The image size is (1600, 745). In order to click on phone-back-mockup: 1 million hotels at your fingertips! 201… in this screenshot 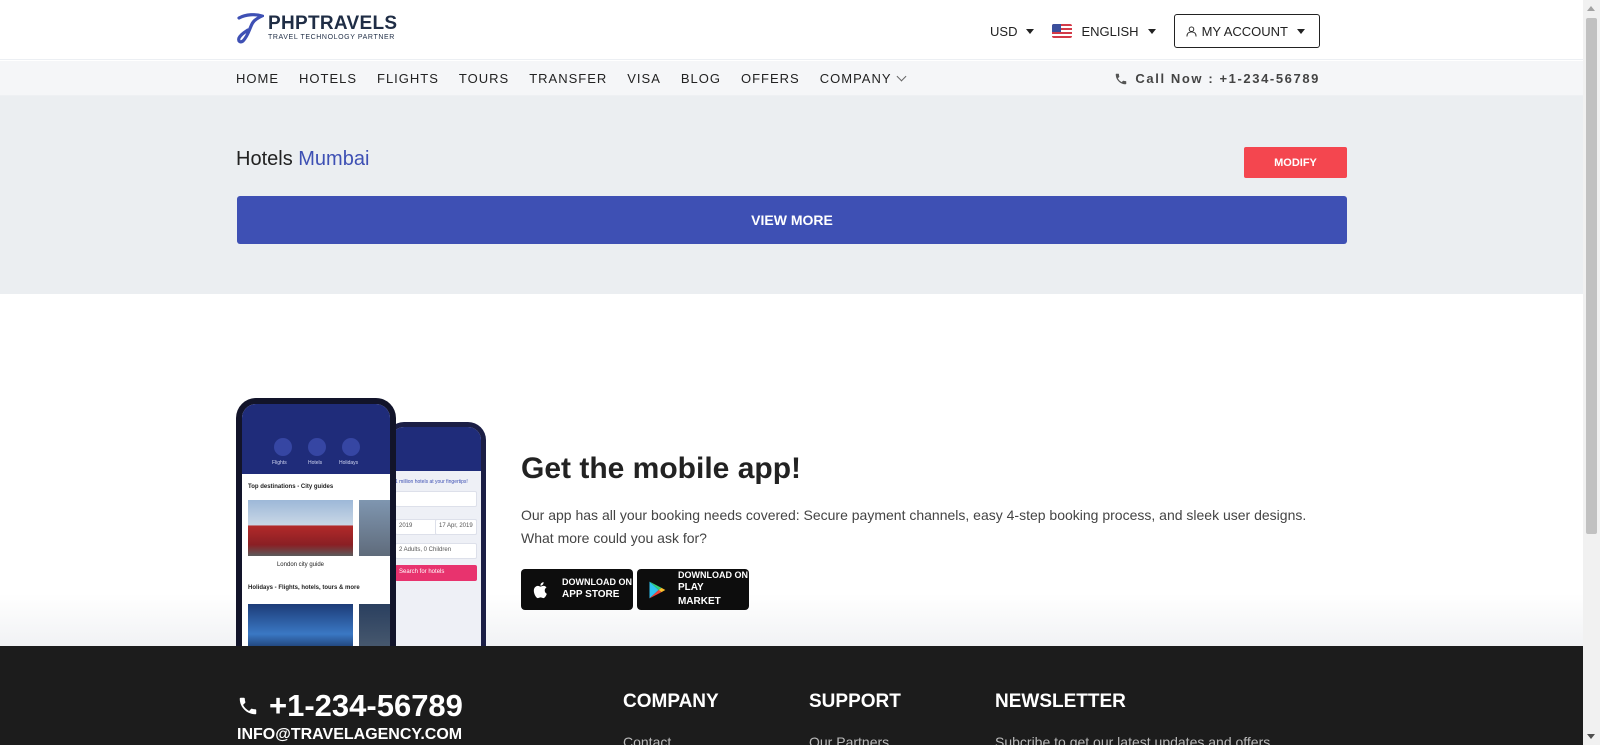, I will do `click(436, 537)`.